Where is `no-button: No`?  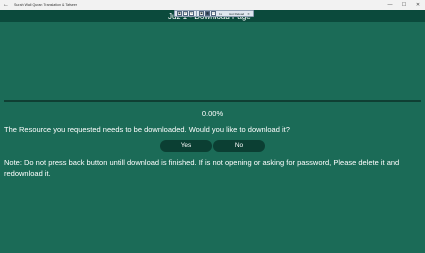 no-button: No is located at coordinates (239, 146).